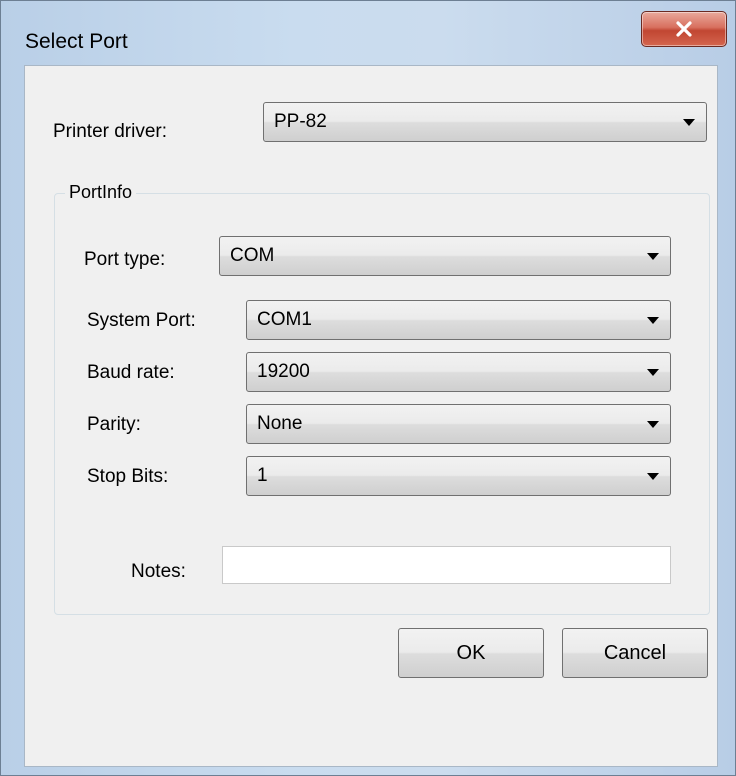 The width and height of the screenshot is (736, 776). I want to click on close-icon, so click(684, 29).